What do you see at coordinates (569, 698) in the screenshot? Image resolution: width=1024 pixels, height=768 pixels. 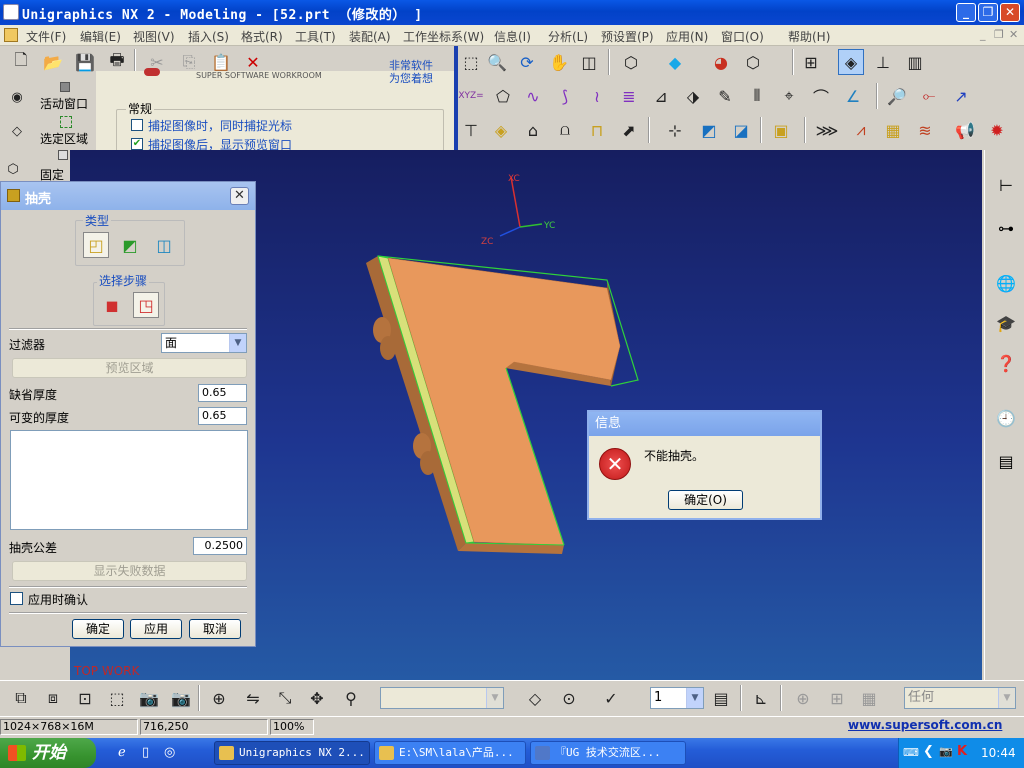 I see `visible-layer-icon: ⊙` at bounding box center [569, 698].